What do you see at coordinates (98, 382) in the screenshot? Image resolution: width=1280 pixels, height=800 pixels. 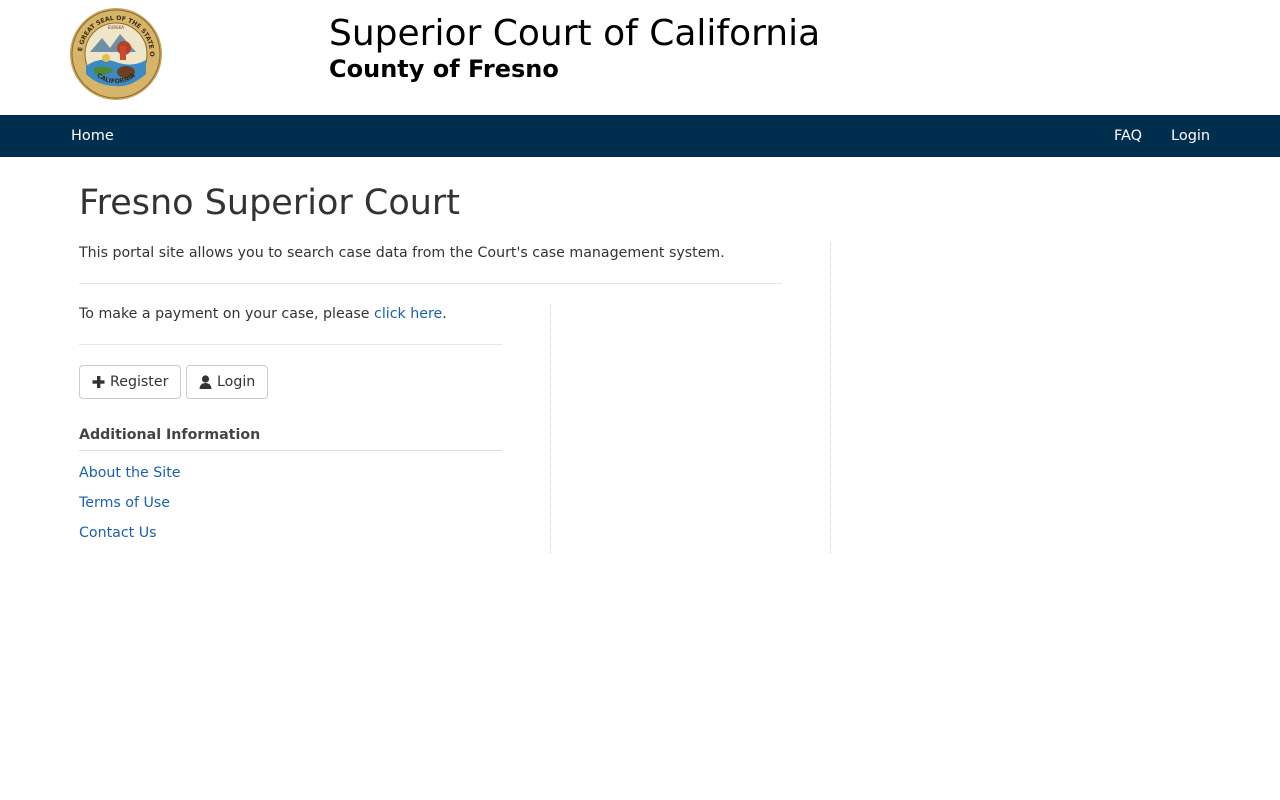 I see `plus-icon` at bounding box center [98, 382].